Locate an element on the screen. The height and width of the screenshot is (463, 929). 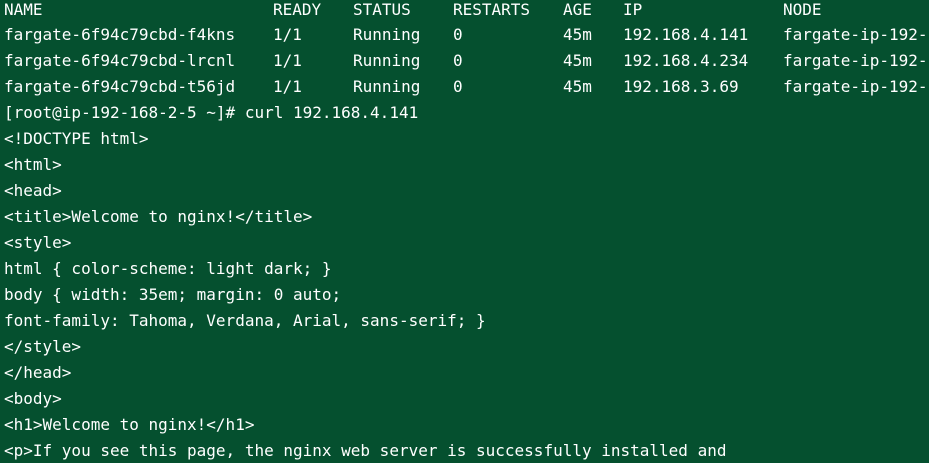
pod-ip: 192.168.3.69 is located at coordinates (681, 86).